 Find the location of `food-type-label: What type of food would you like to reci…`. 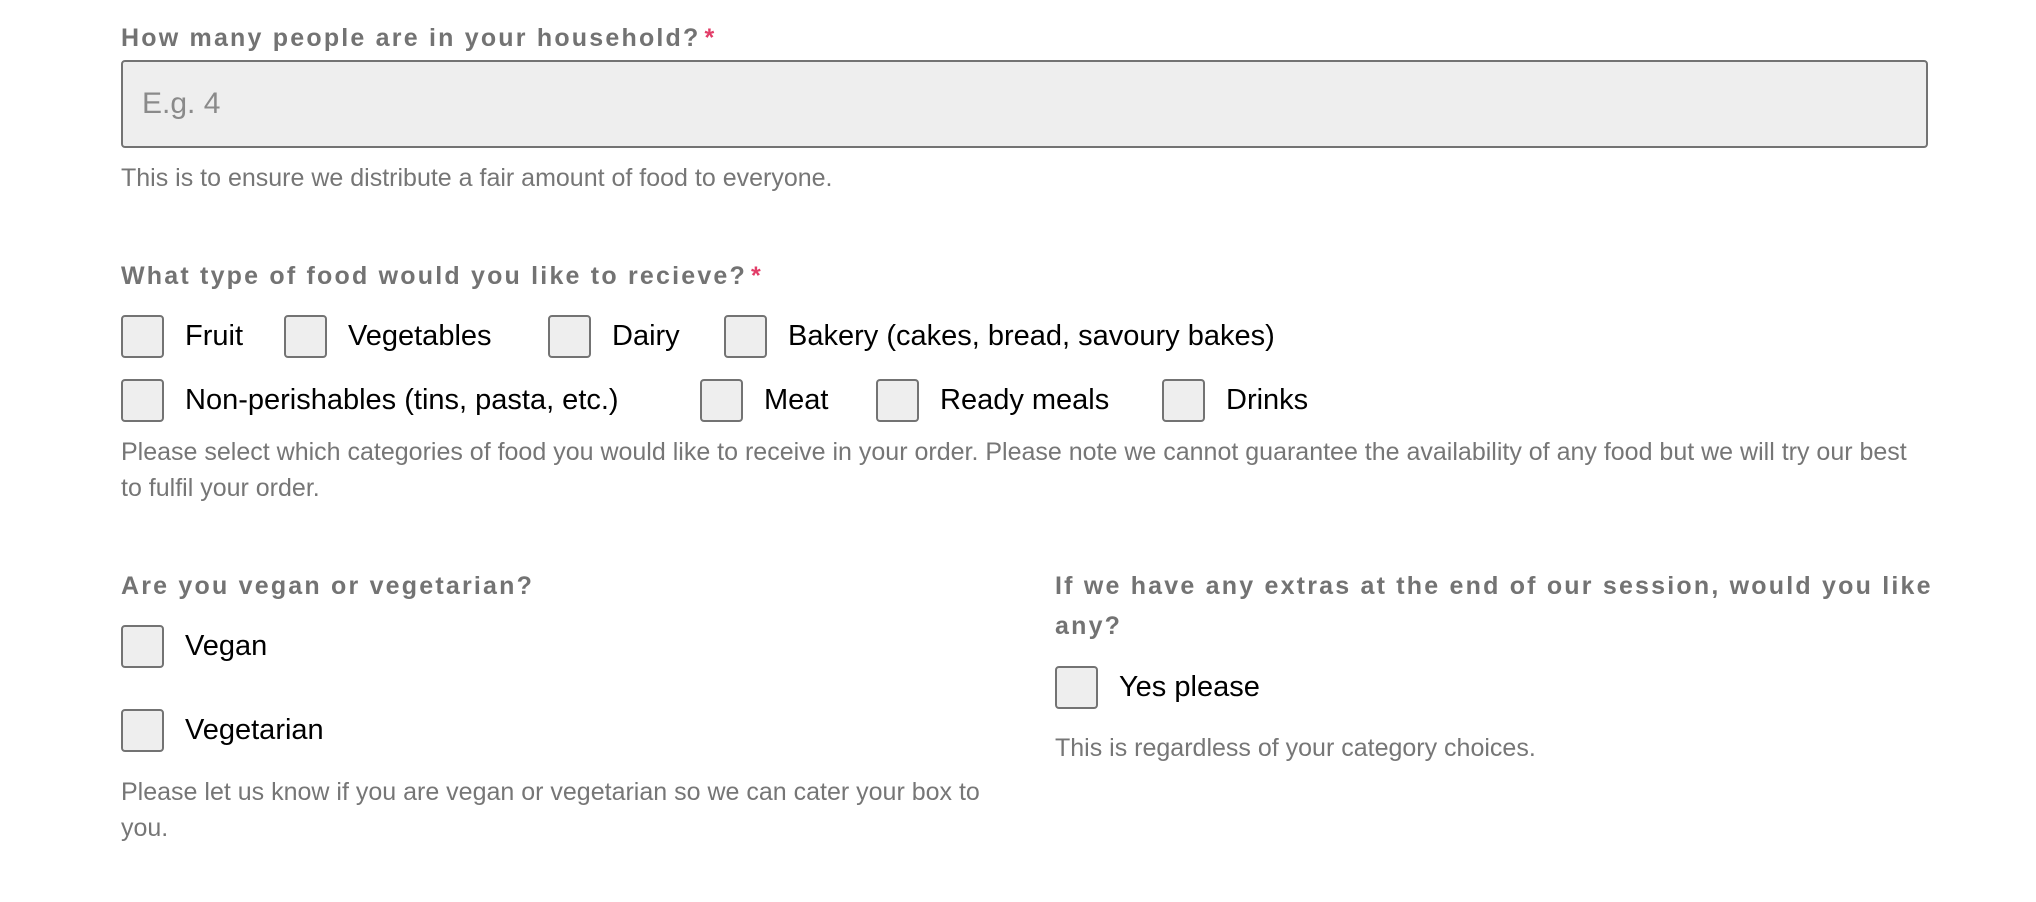

food-type-label: What type of food would you like to reci… is located at coordinates (442, 276).